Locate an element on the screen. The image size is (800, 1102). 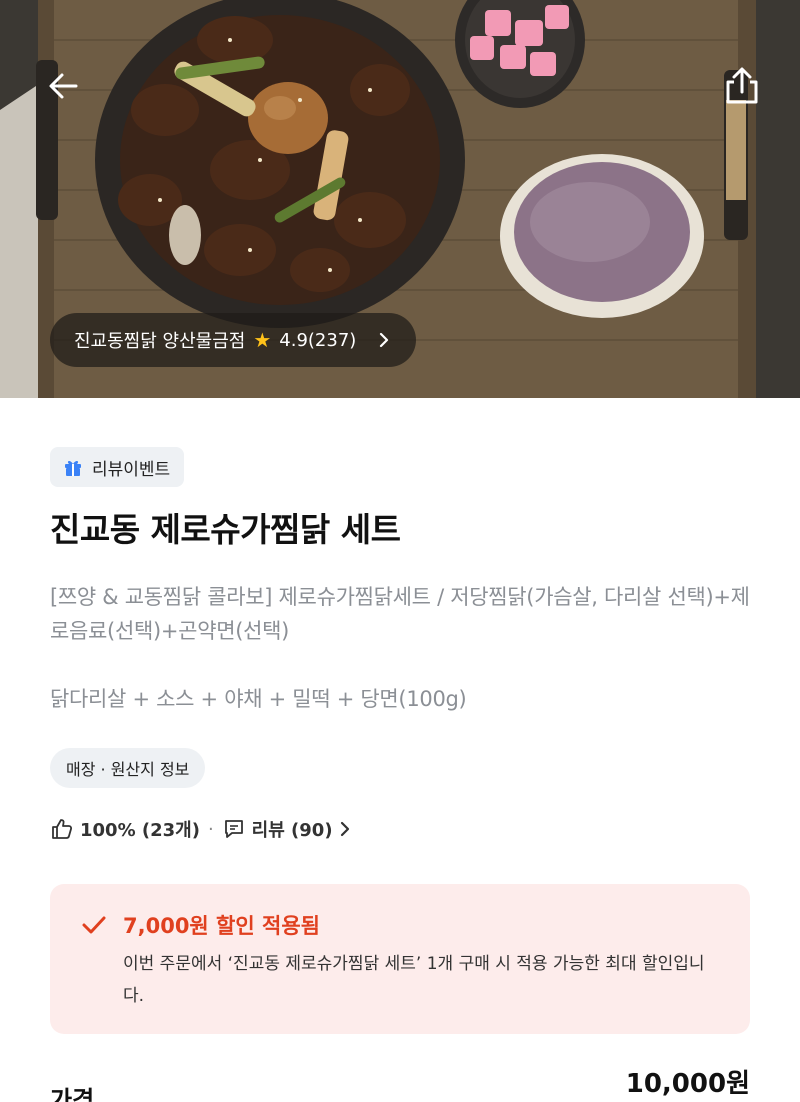
store-rating: 4.9(237) is located at coordinates (317, 340).